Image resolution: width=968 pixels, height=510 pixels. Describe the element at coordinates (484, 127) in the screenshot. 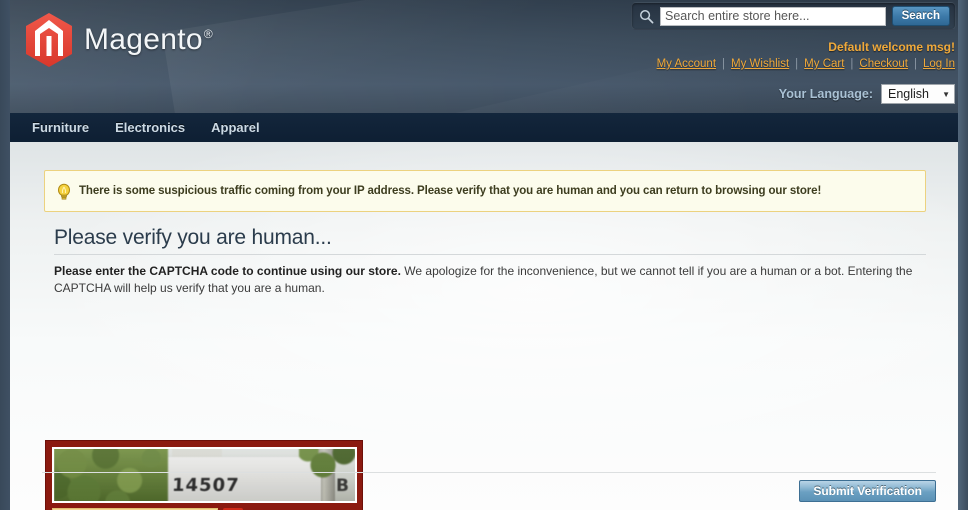

I see `main-navigation: Furniture Electronics Apparel` at that location.